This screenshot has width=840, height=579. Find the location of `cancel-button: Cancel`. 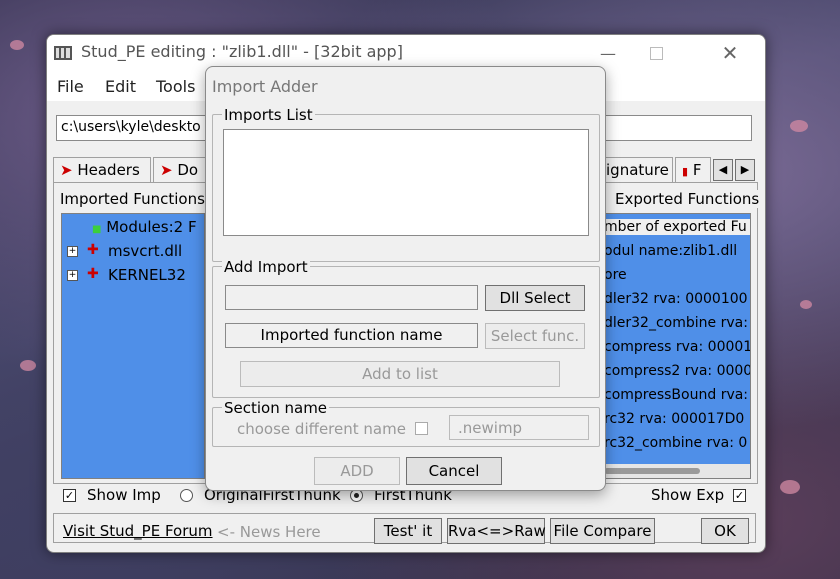

cancel-button: Cancel is located at coordinates (454, 471).